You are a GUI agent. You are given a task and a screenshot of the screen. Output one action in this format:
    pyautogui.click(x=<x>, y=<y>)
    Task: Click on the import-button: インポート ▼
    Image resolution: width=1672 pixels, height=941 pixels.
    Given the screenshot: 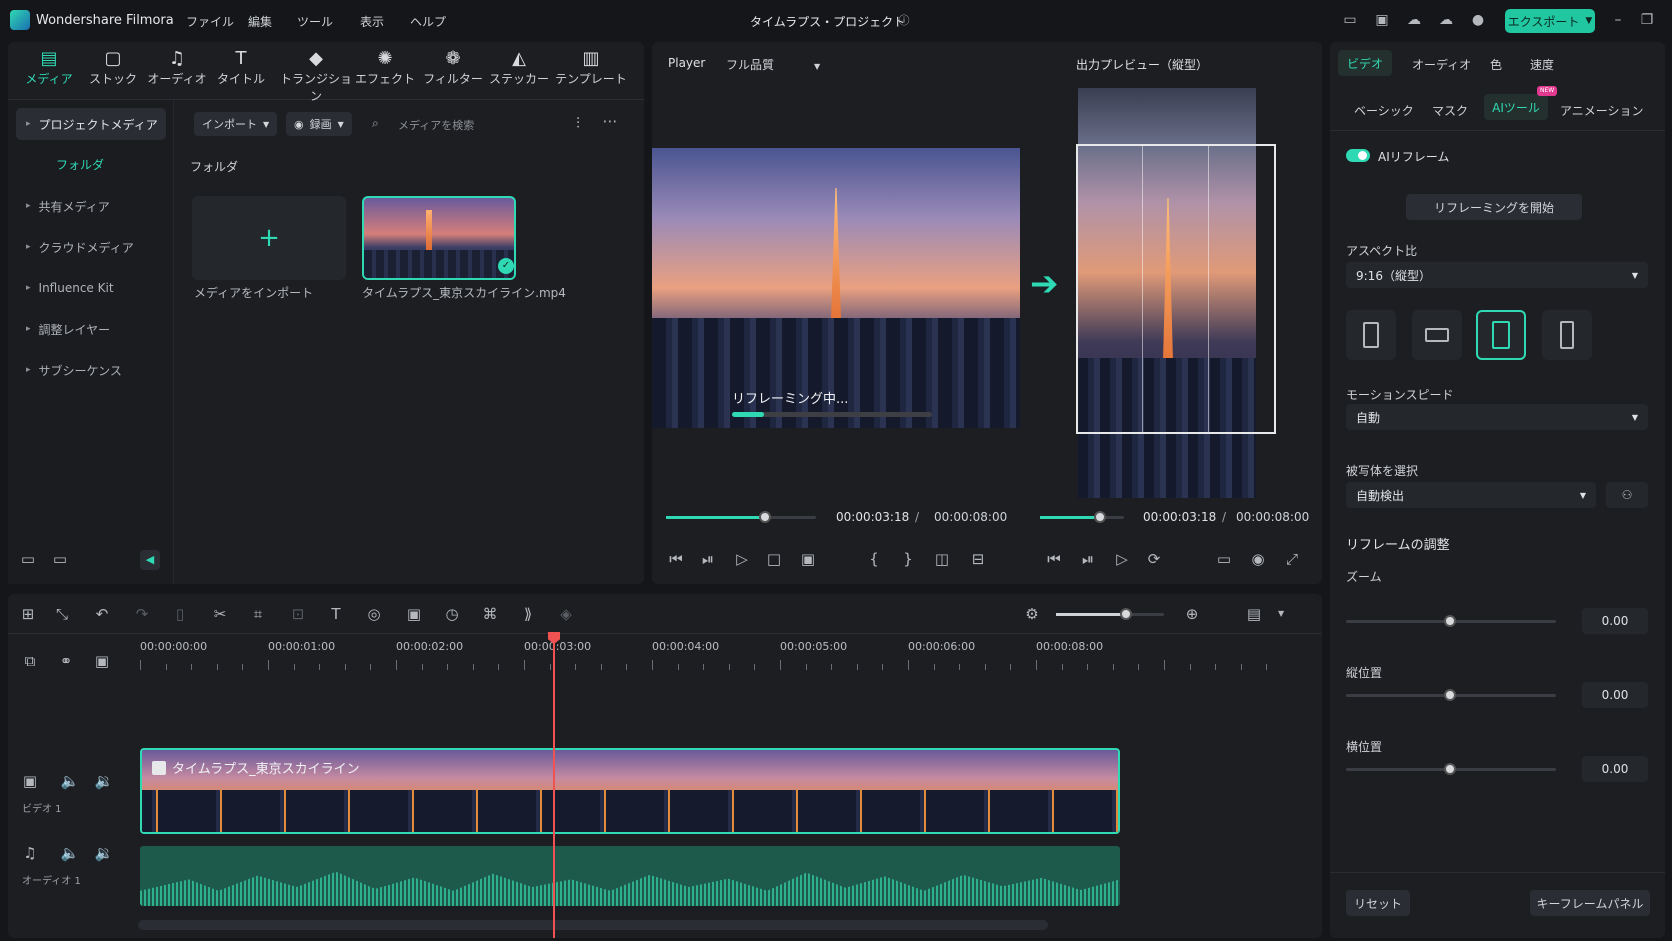 What is the action you would take?
    pyautogui.click(x=236, y=124)
    